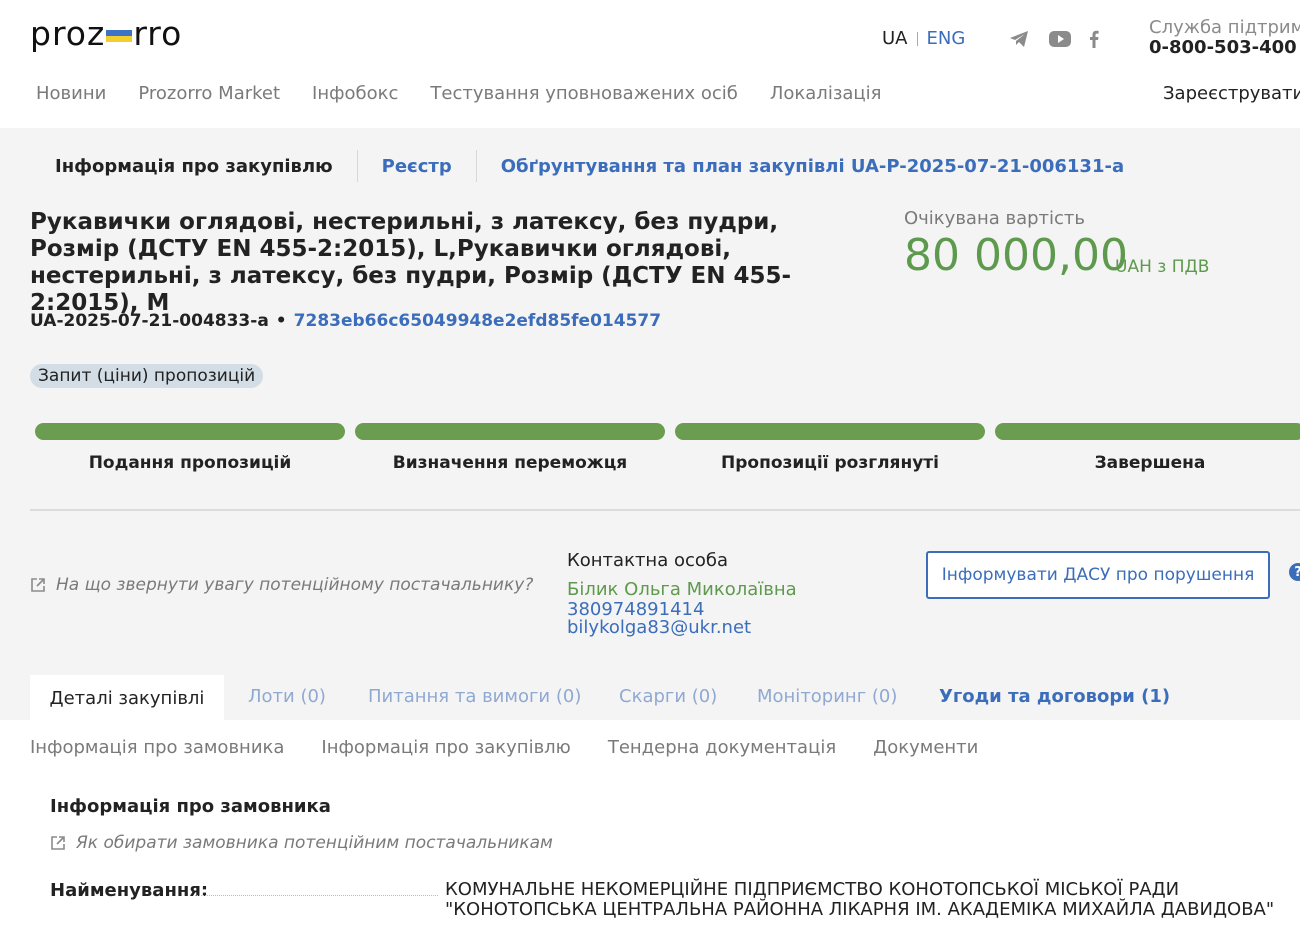  Describe the element at coordinates (923, 38) in the screenshot. I see `language-switcher: UA ENG` at that location.